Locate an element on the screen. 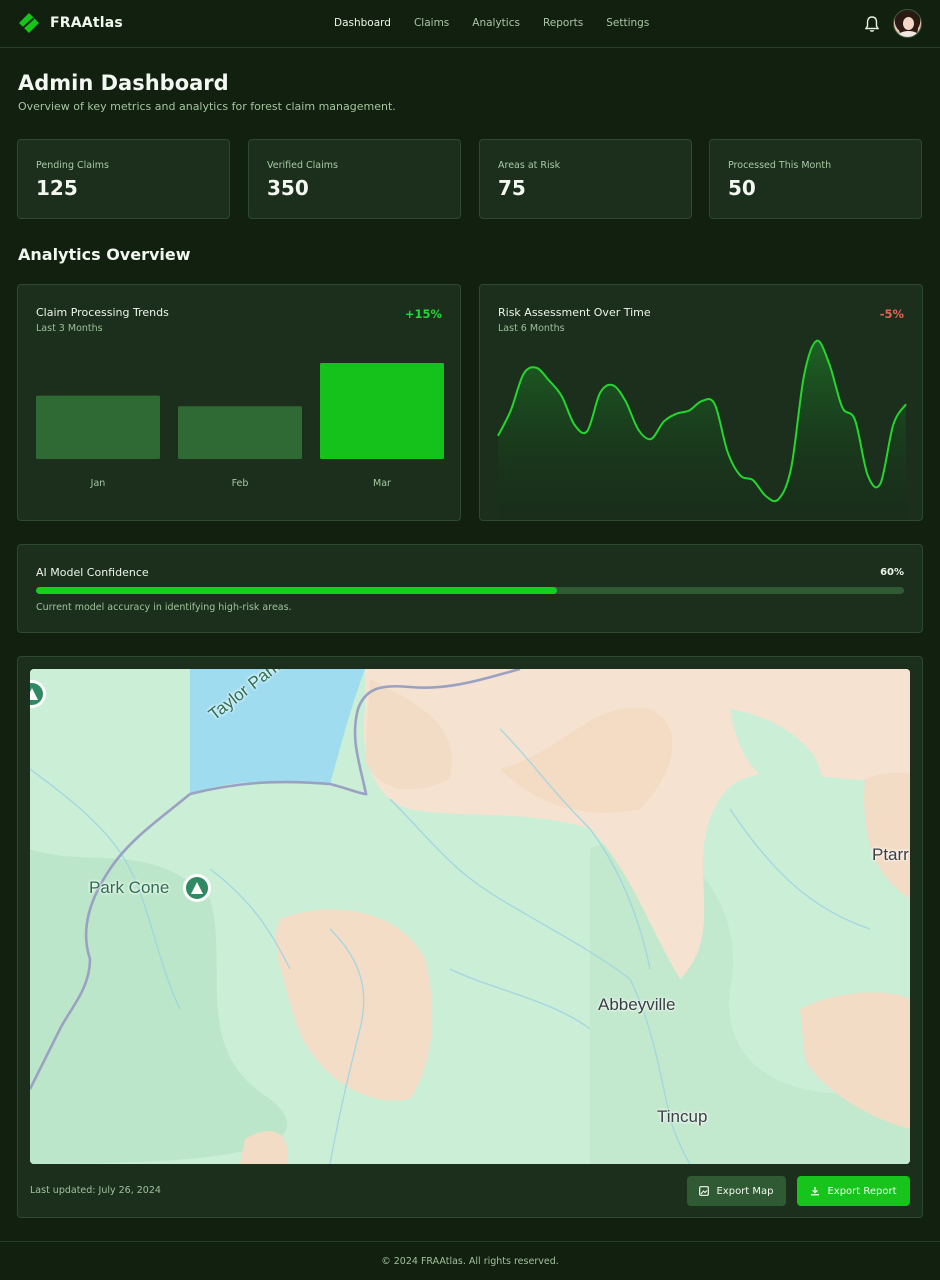 The width and height of the screenshot is (940, 1280). brand-name: FRAAtlas is located at coordinates (86, 23).